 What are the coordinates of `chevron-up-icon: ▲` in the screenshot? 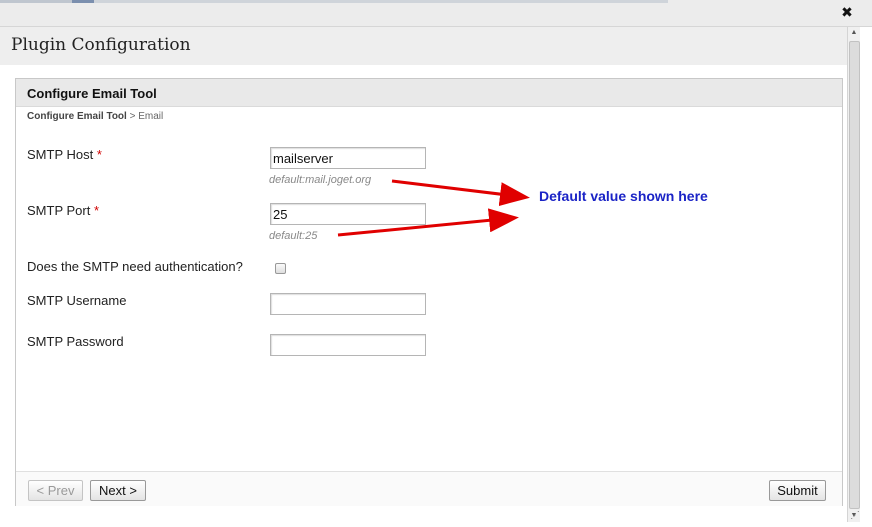 It's located at (854, 33).